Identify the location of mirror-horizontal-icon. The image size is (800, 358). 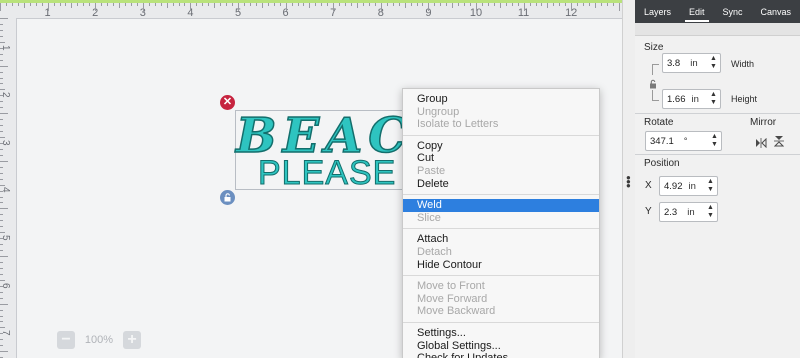
(761, 144).